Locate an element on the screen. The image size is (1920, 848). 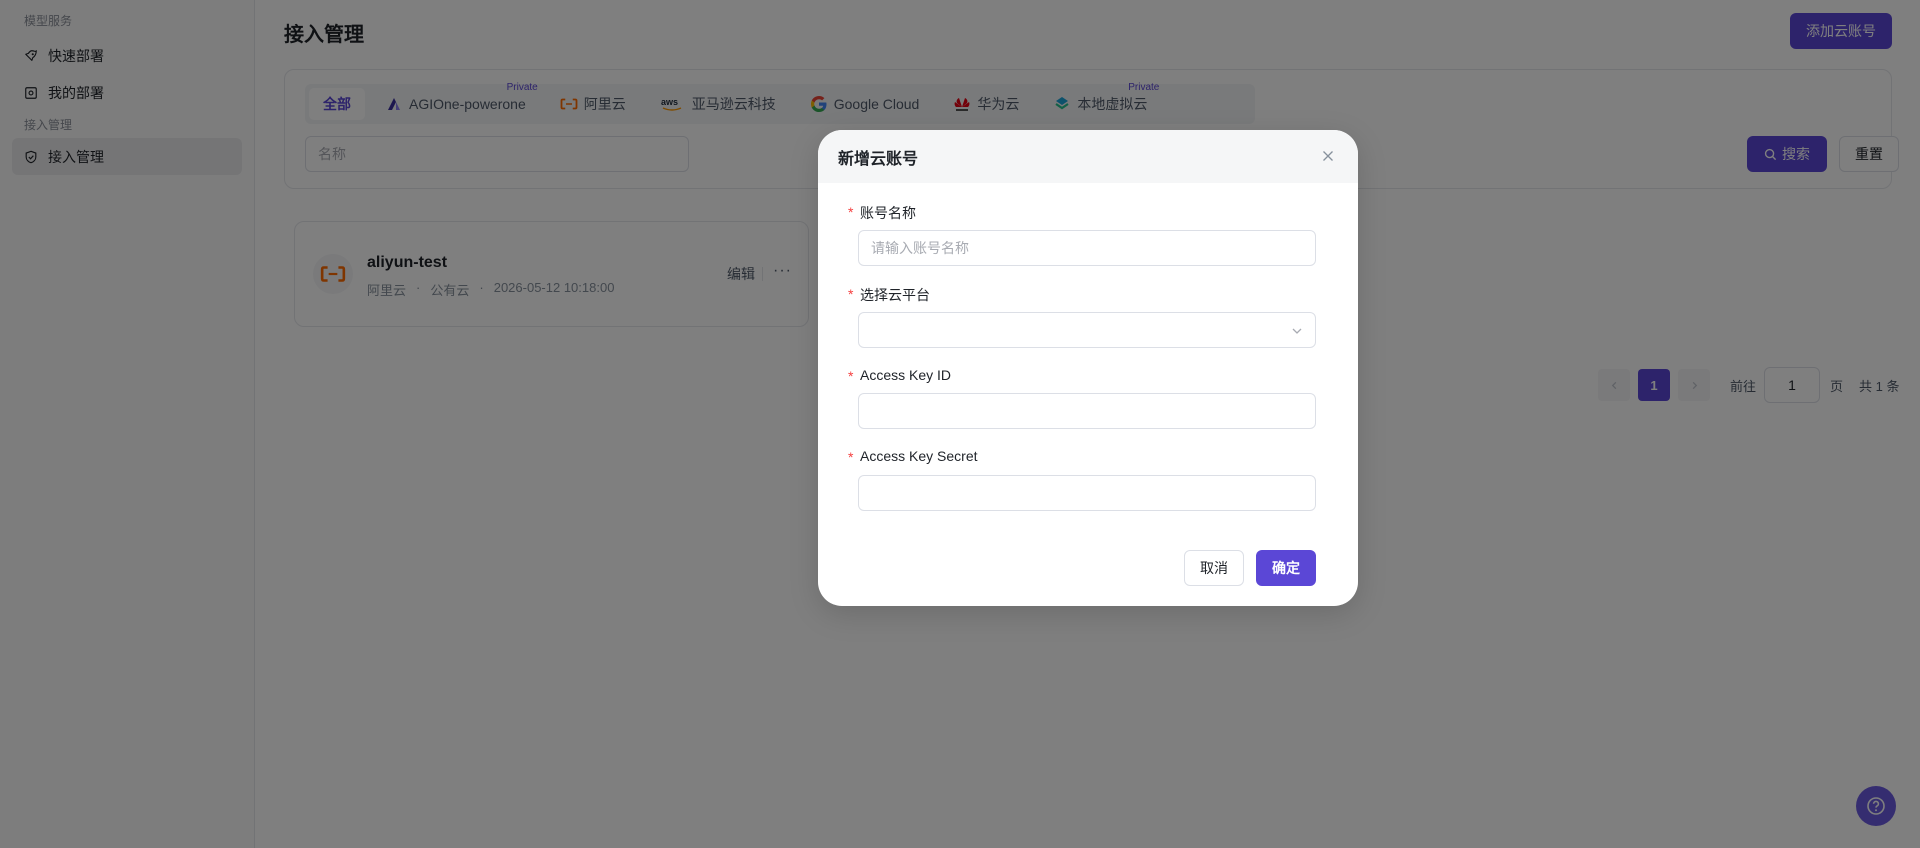
cloud-platform-label: * 选择云平台 is located at coordinates (889, 295).